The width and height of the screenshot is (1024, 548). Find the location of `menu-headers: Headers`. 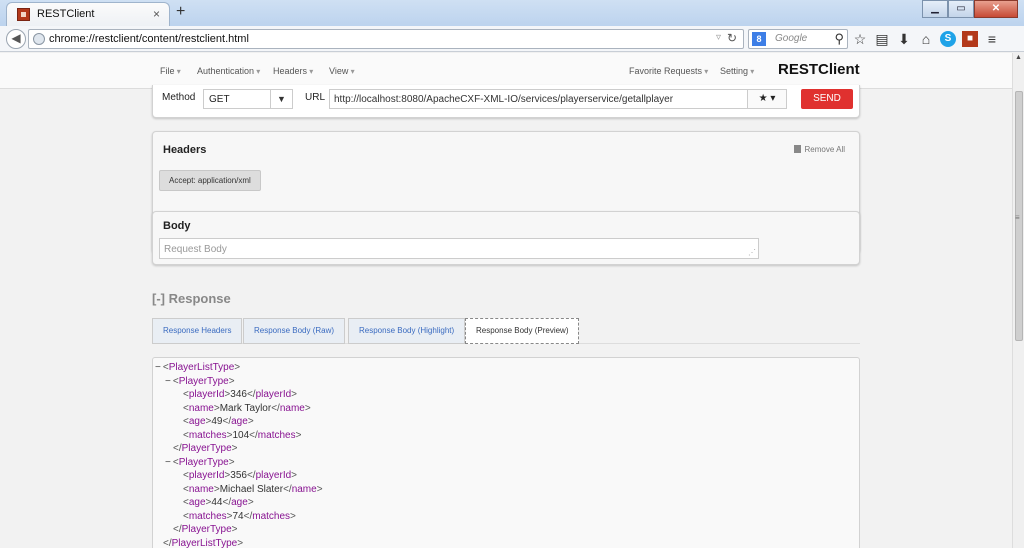

menu-headers: Headers is located at coordinates (293, 71).